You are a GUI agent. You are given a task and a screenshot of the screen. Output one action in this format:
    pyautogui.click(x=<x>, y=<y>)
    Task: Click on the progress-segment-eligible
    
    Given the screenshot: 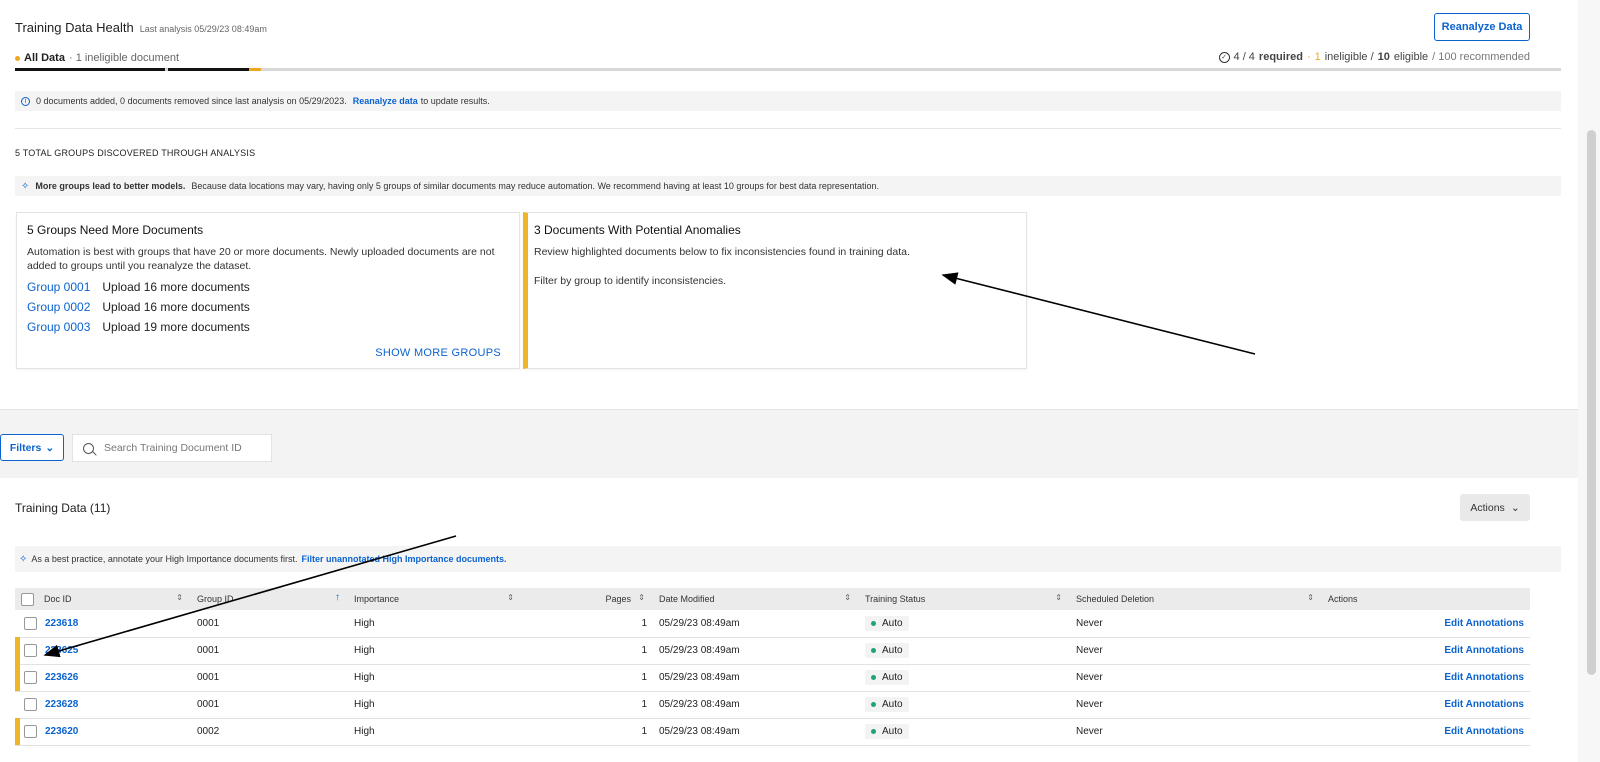 What is the action you would take?
    pyautogui.click(x=208, y=69)
    